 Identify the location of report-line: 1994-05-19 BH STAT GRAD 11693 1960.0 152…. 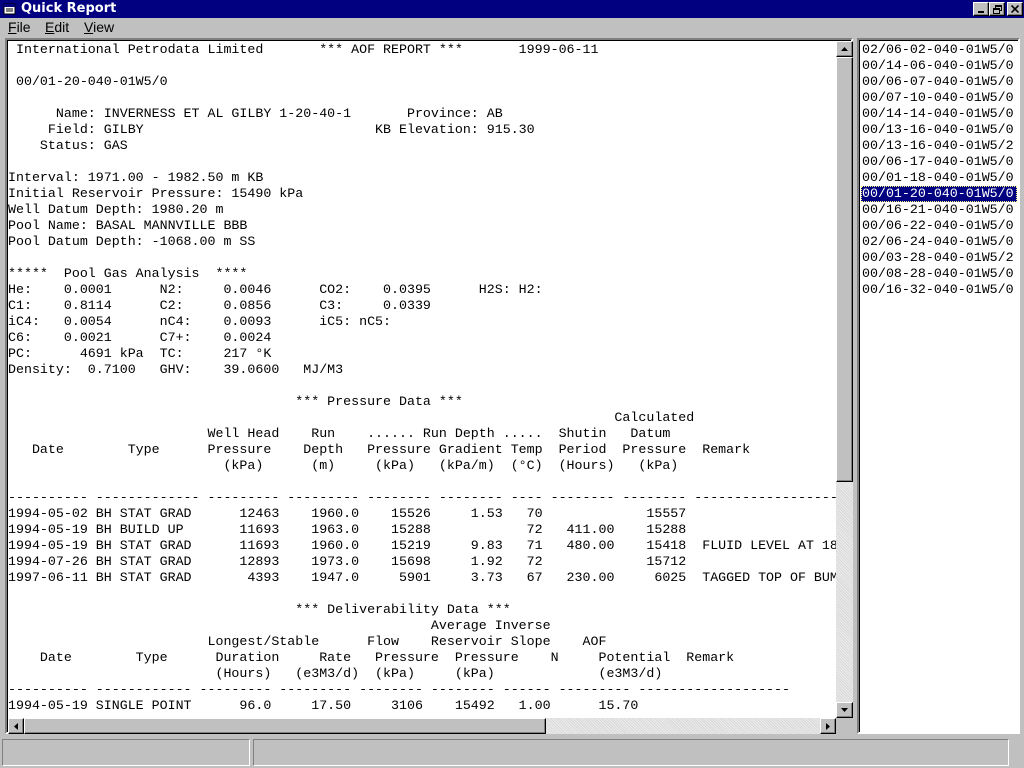
(422, 545).